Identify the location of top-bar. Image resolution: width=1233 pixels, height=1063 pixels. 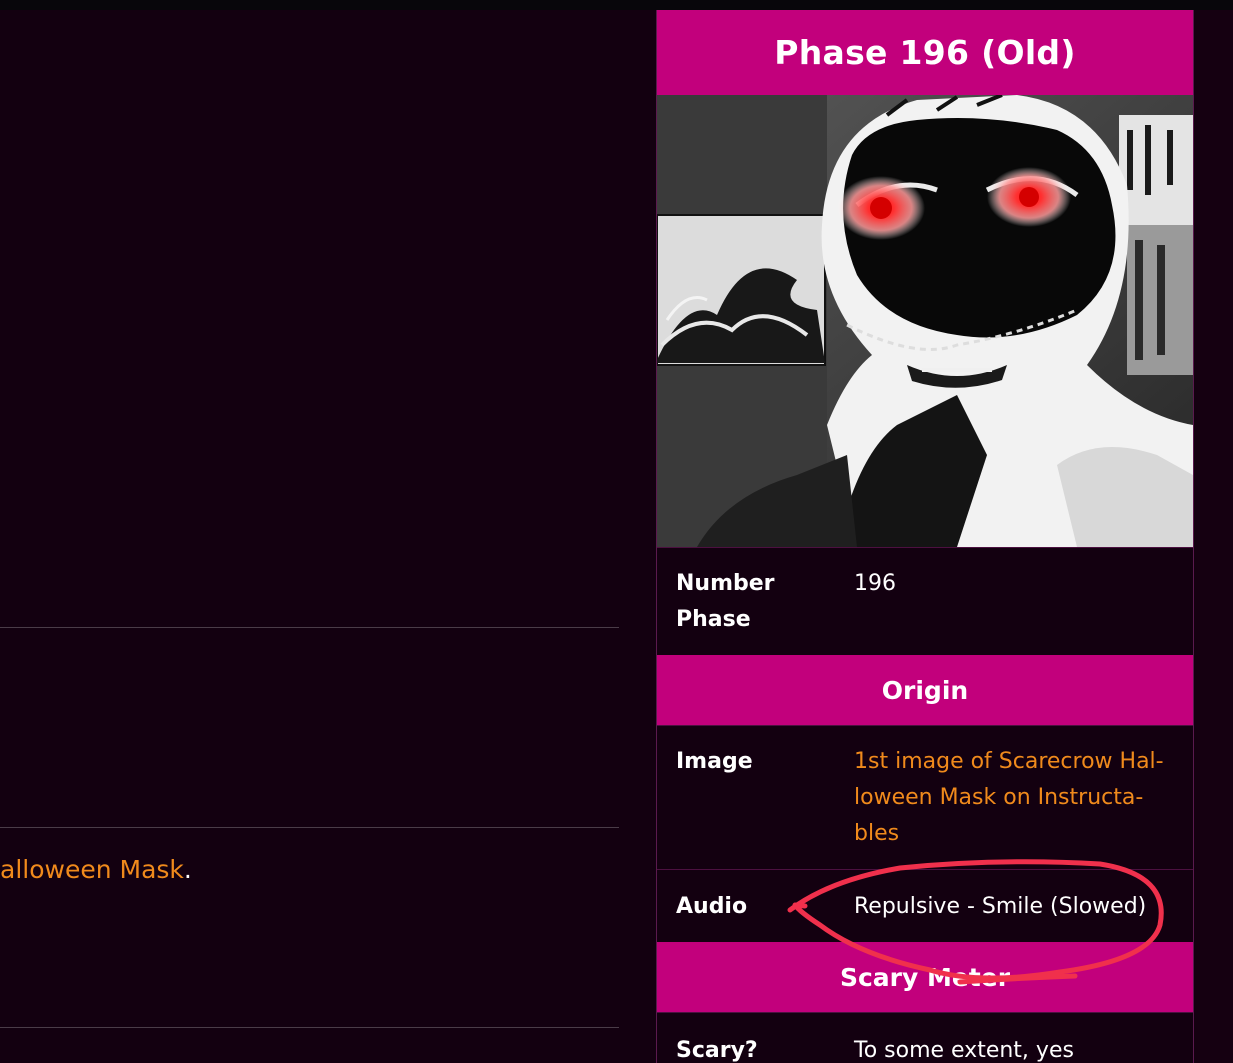
(616, 5).